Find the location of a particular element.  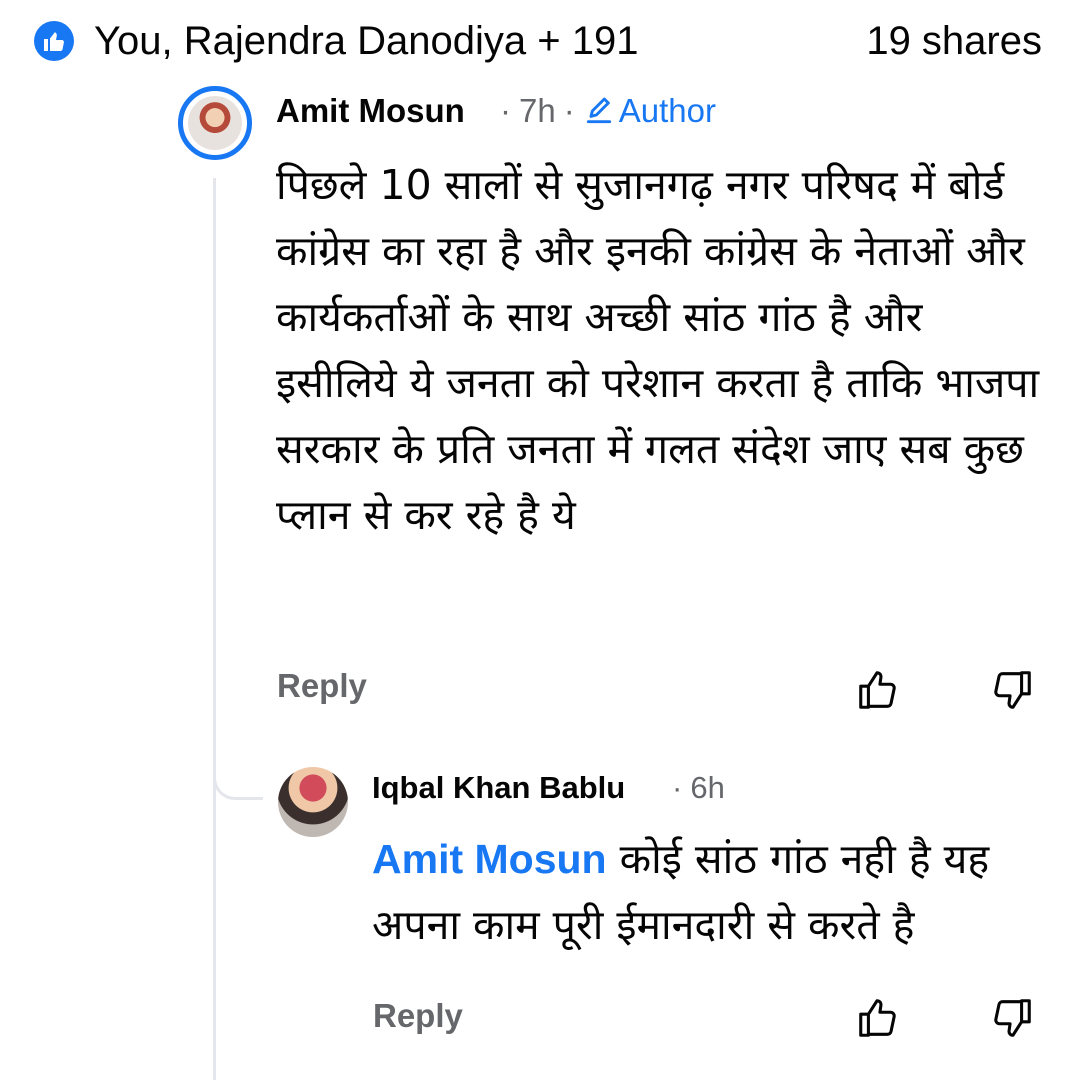

comment-author-name: Iqbal Khan Bablu is located at coordinates (498, 788).